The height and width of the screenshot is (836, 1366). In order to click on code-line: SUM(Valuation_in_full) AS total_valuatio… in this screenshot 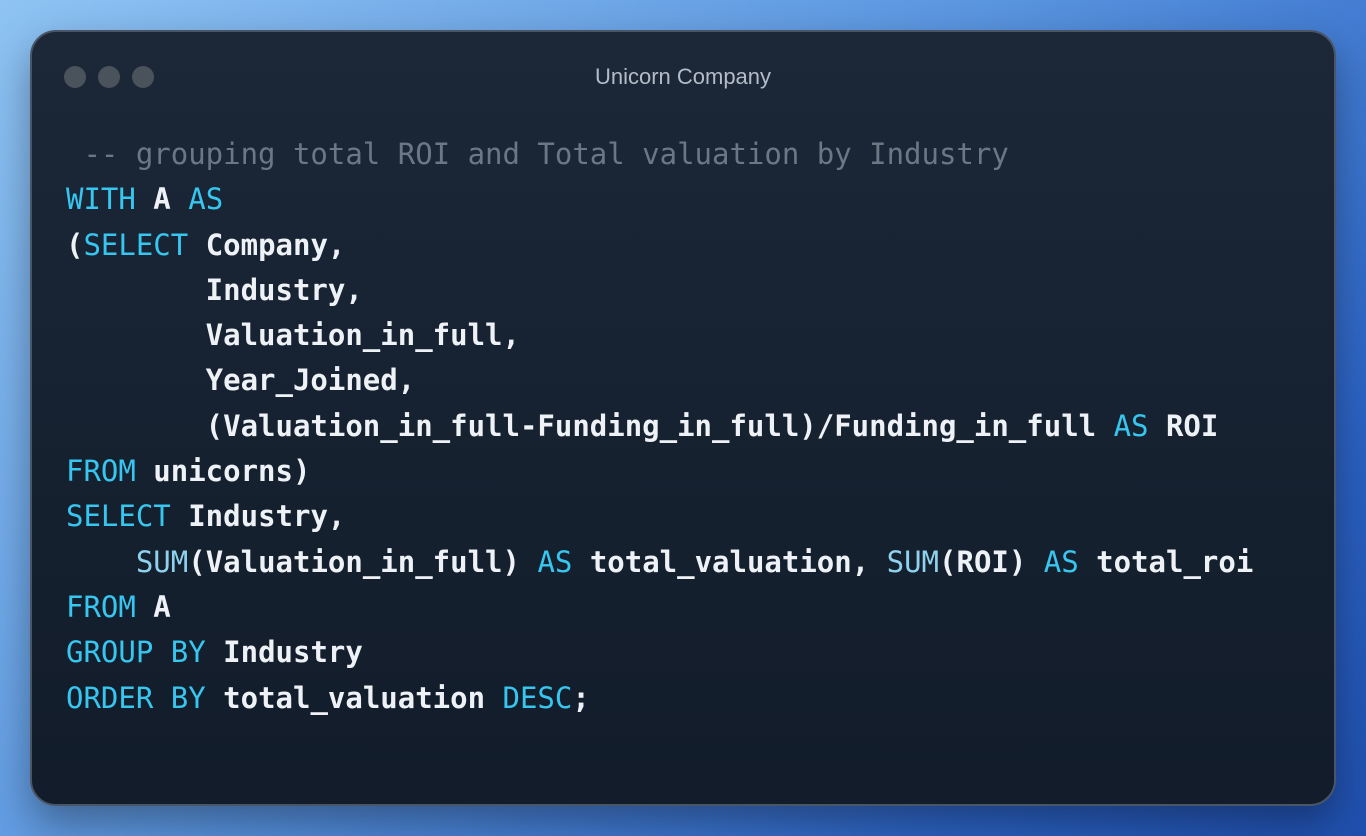, I will do `click(659, 562)`.